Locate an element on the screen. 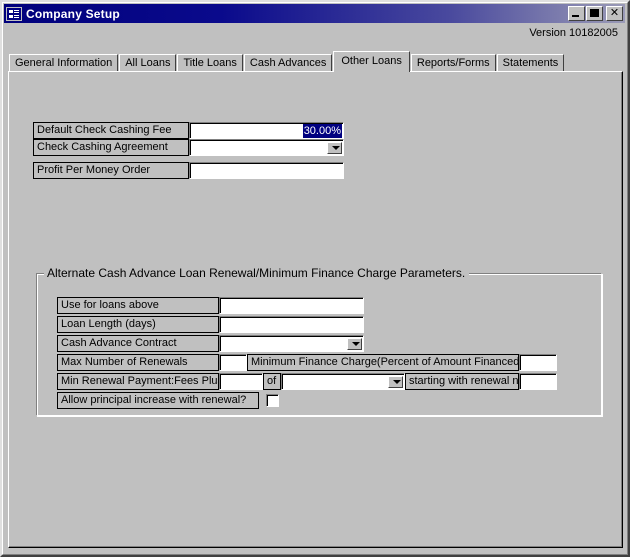  tab-label: Statements is located at coordinates (530, 63).